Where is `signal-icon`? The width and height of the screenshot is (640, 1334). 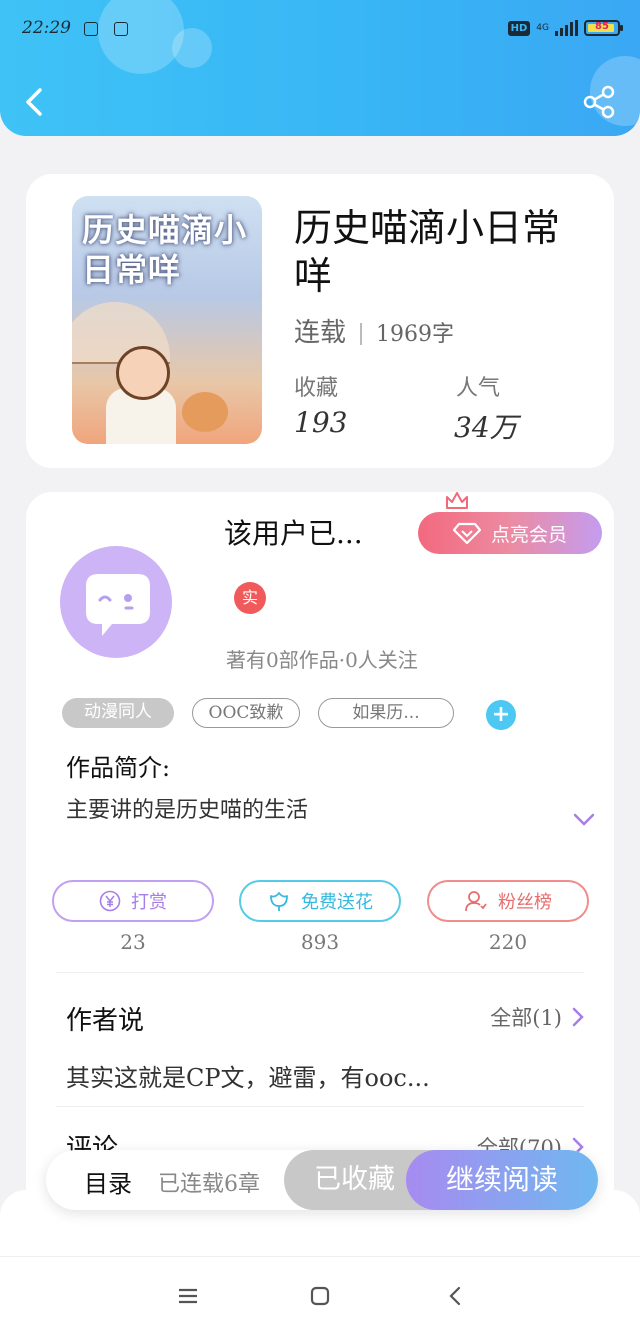 signal-icon is located at coordinates (566, 28).